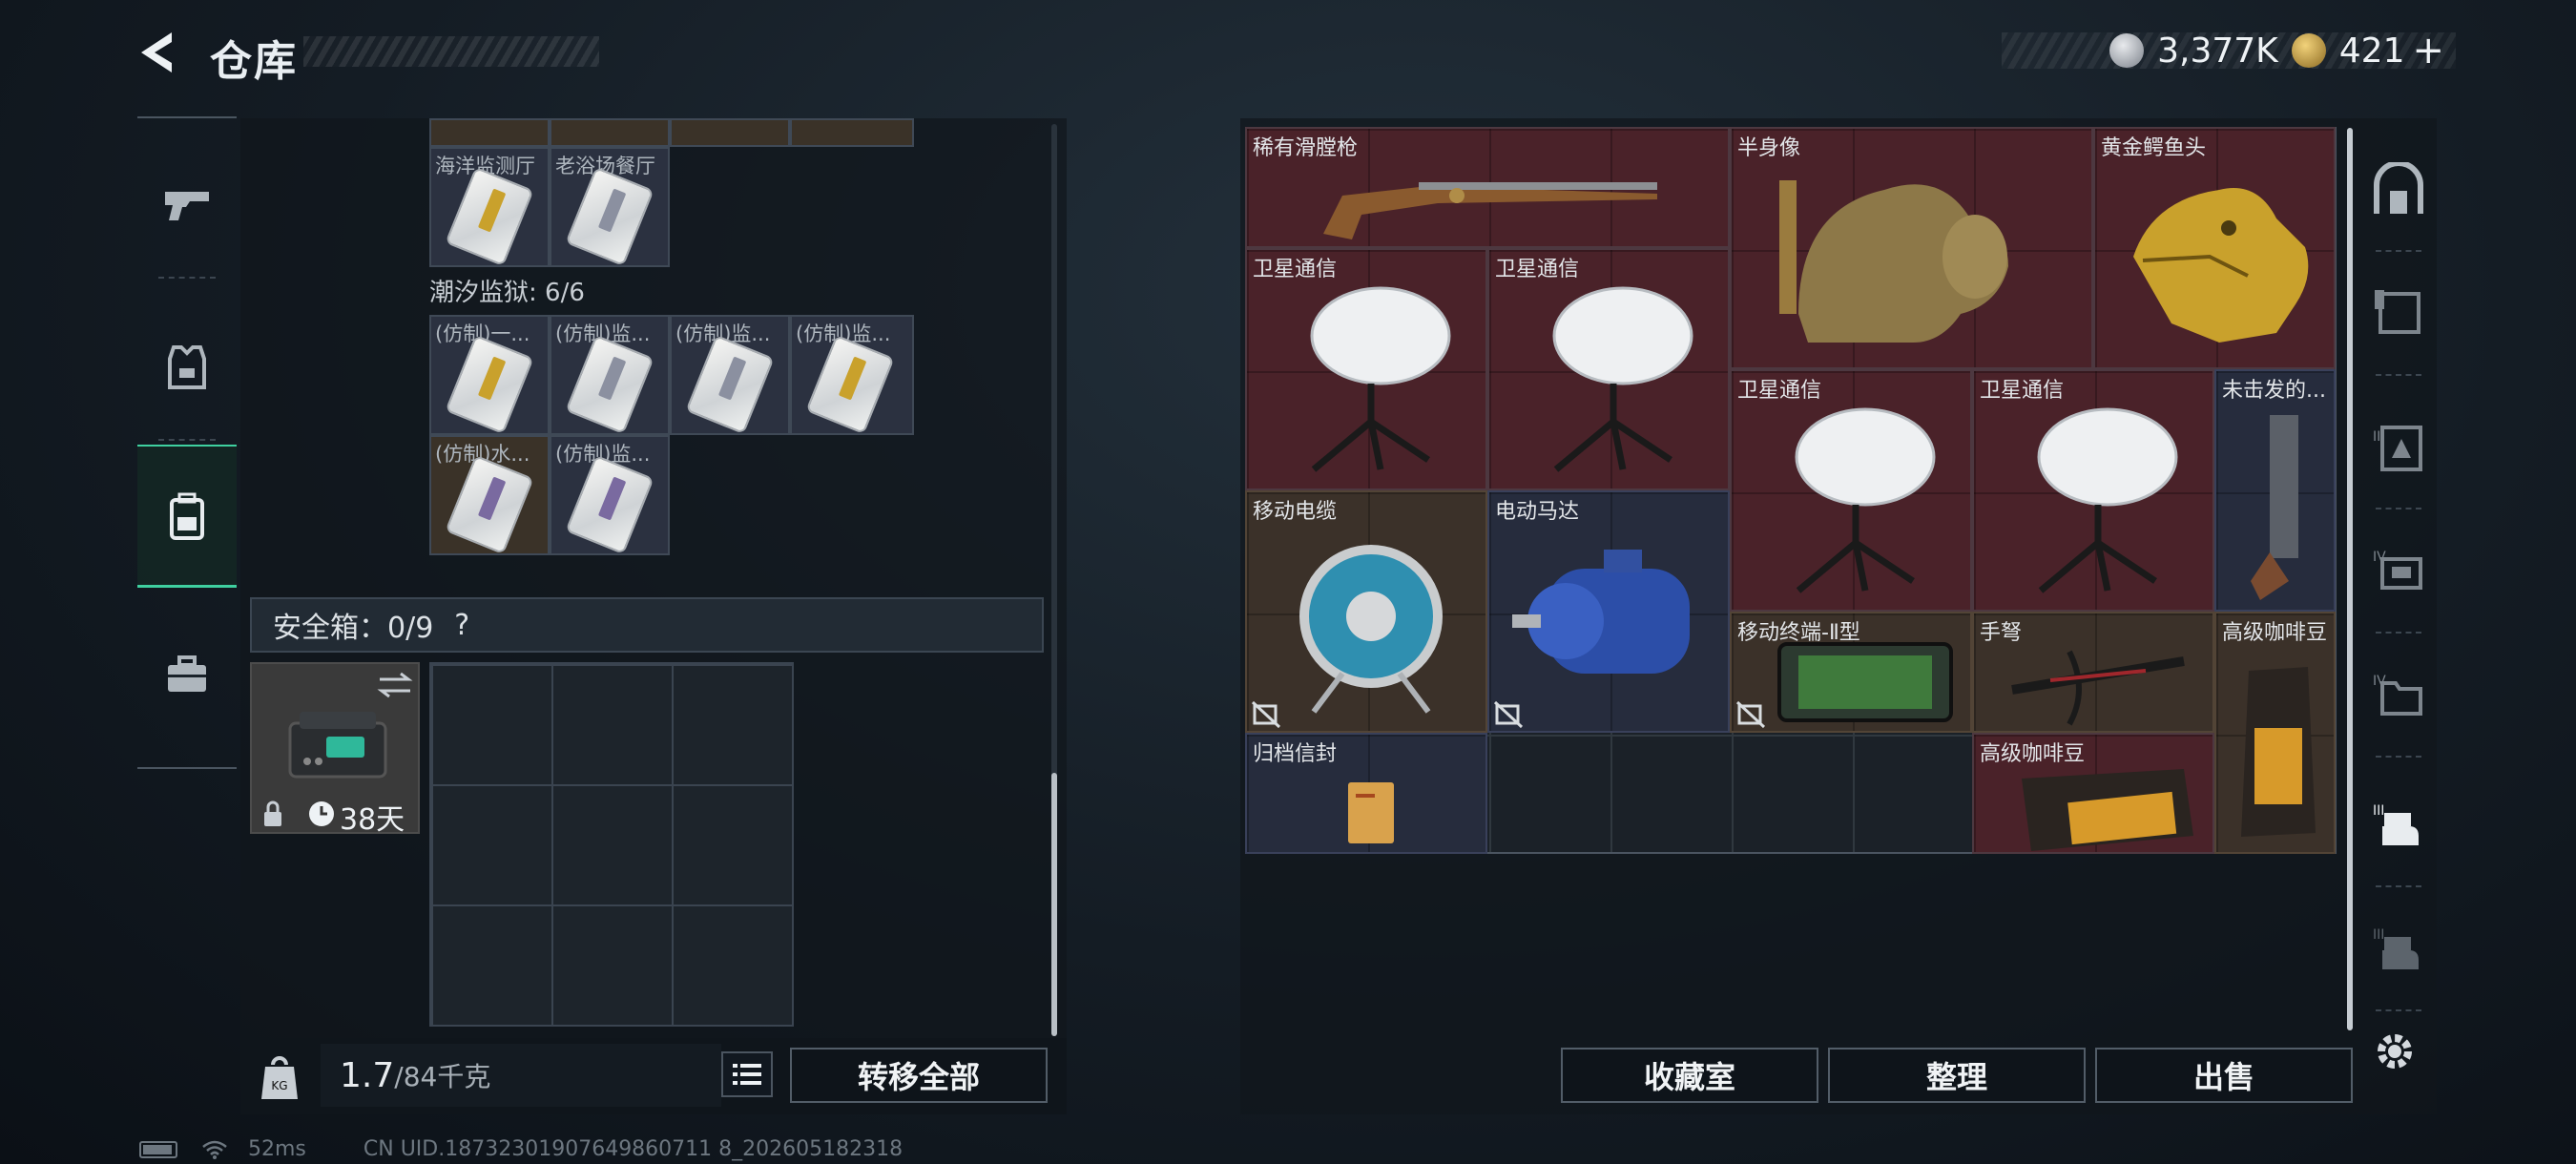 The height and width of the screenshot is (1164, 2576). I want to click on cable-reel-icon, so click(1371, 630).